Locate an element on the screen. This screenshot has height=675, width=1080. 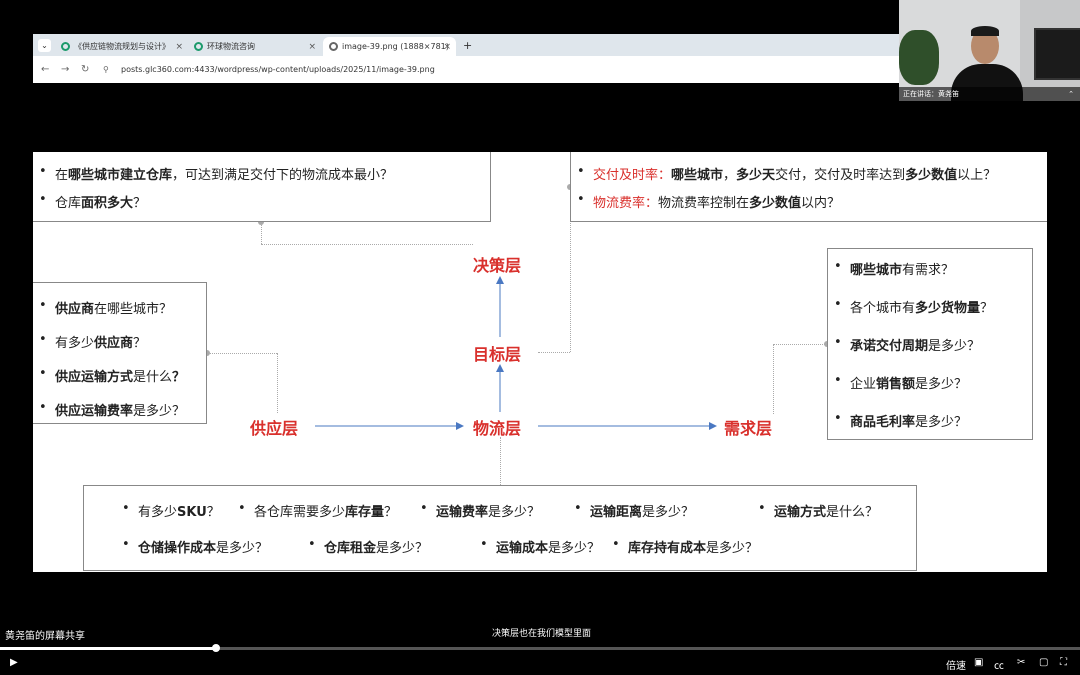
back-icon: ← is located at coordinates (45, 69).